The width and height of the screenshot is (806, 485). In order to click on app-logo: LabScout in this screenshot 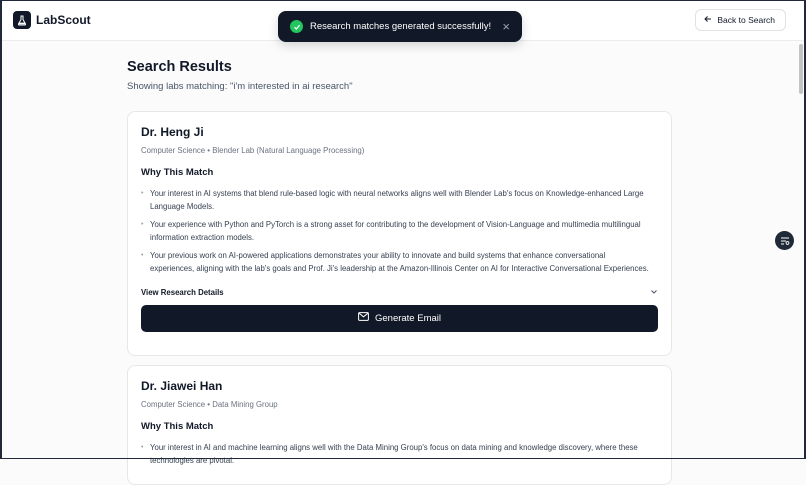, I will do `click(52, 20)`.